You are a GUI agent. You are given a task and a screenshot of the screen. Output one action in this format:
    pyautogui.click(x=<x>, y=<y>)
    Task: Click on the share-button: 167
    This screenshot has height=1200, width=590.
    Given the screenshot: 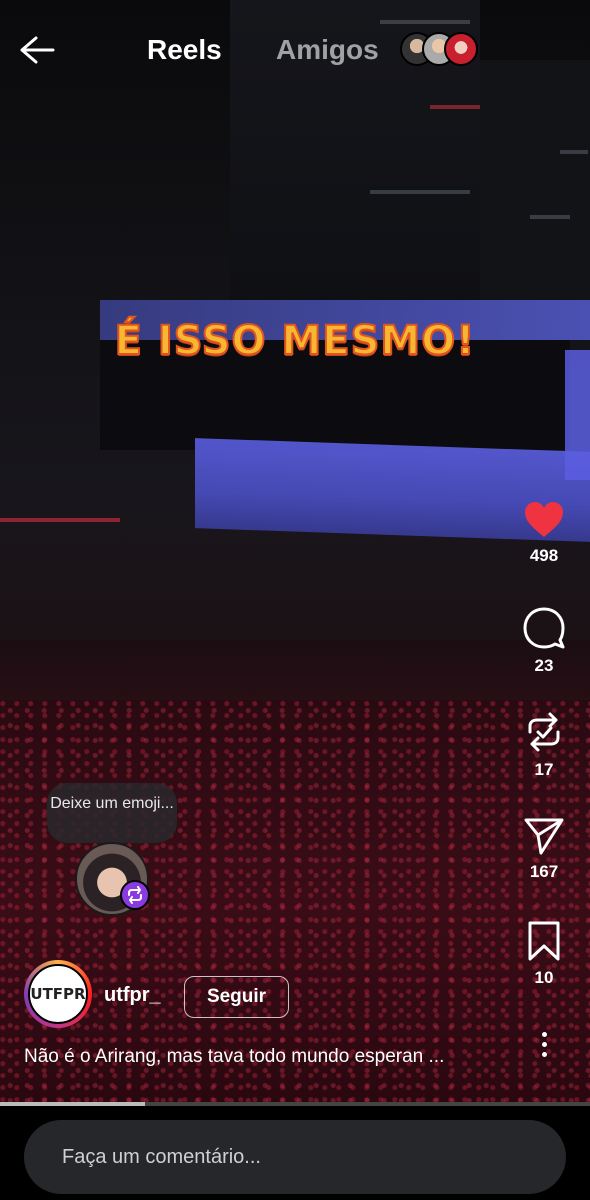 What is the action you would take?
    pyautogui.click(x=544, y=849)
    